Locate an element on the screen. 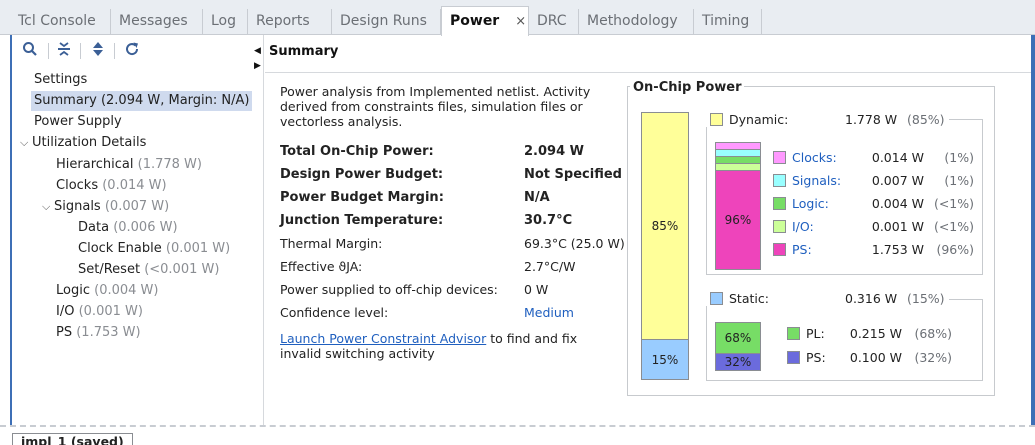  static-percent: (15%) is located at coordinates (926, 298).